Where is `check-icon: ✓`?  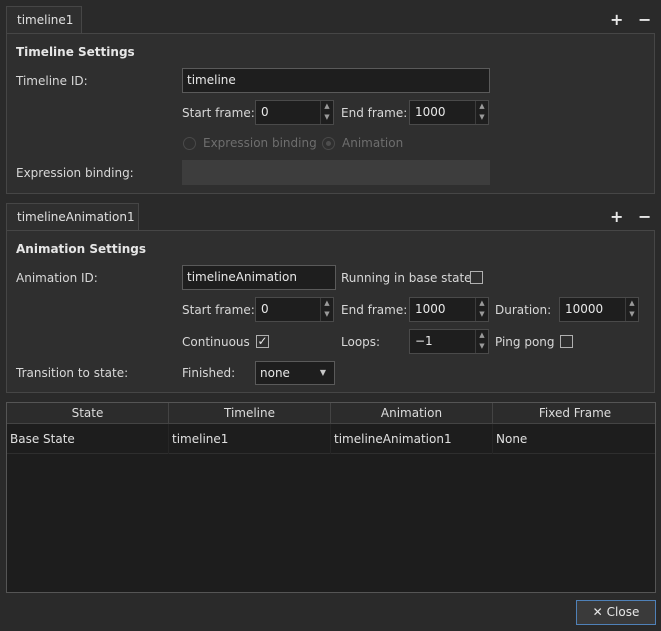
check-icon: ✓ is located at coordinates (262, 341).